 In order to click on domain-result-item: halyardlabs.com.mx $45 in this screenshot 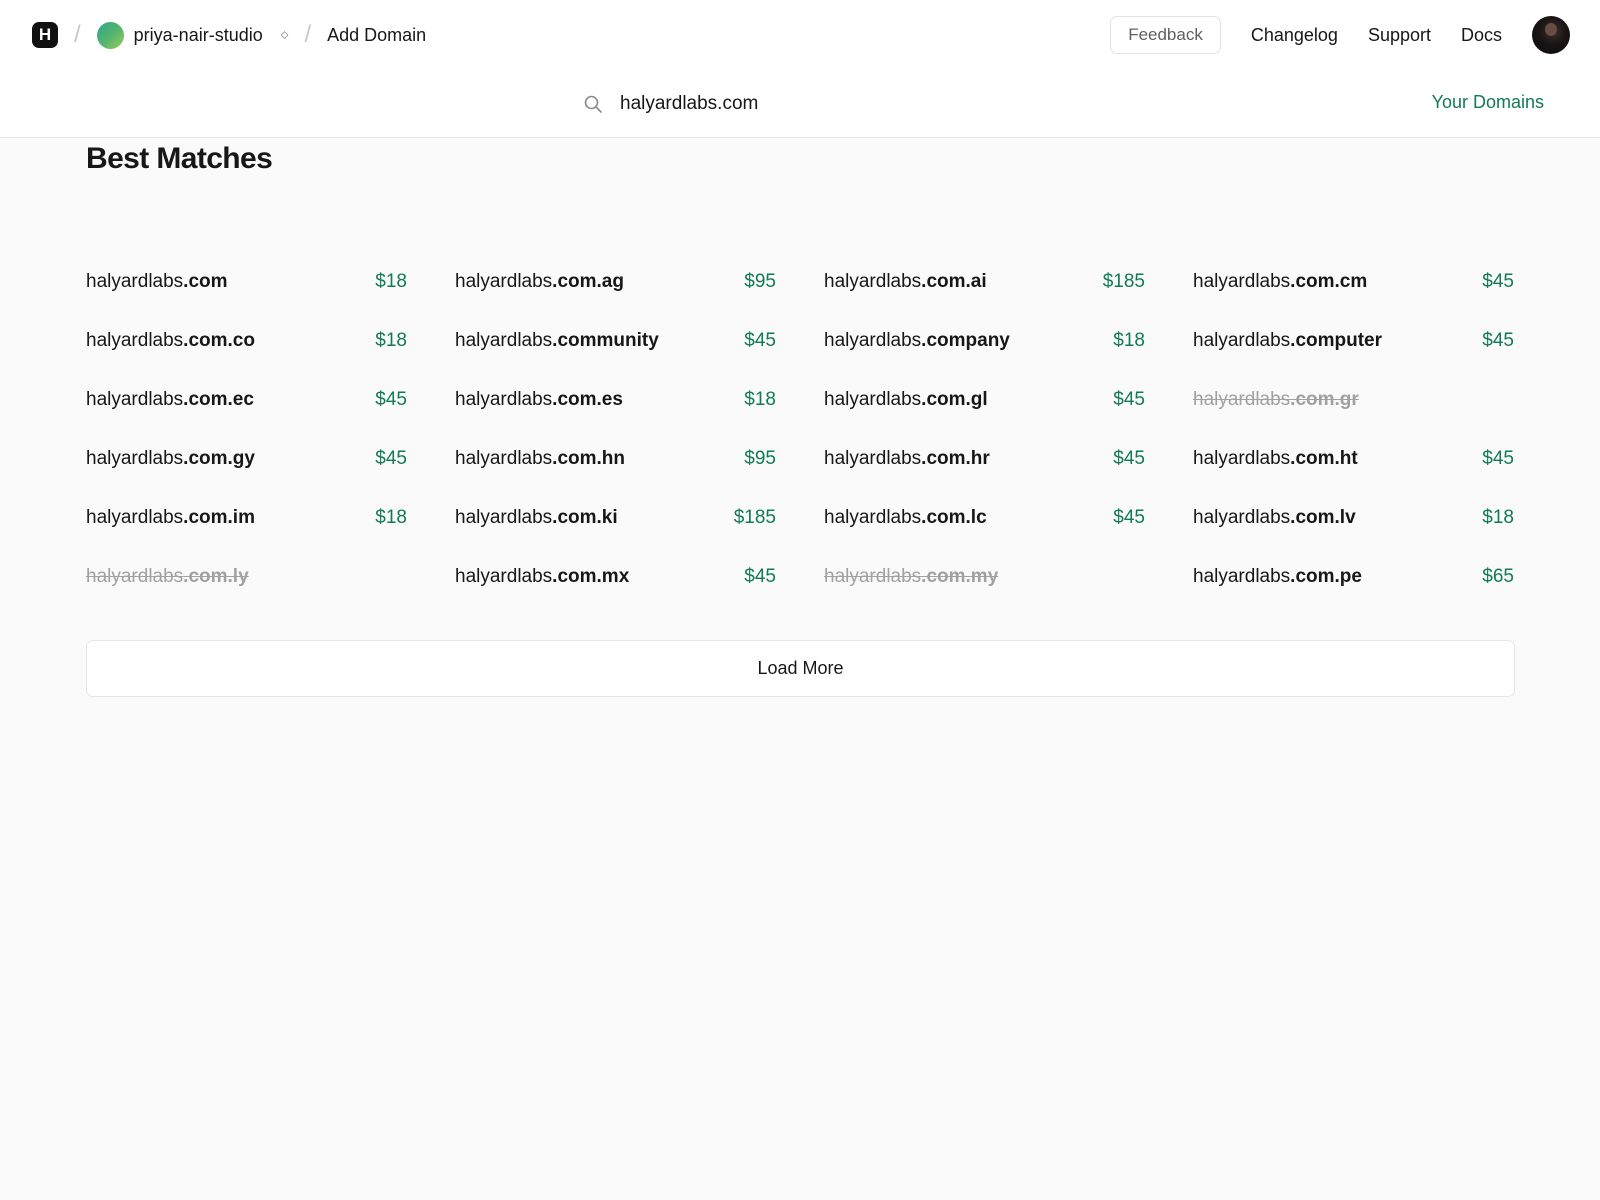, I will do `click(615, 576)`.